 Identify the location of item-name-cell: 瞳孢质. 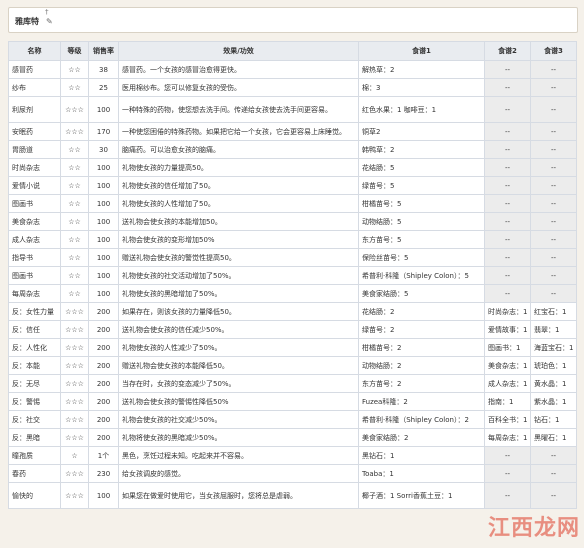
(34, 455).